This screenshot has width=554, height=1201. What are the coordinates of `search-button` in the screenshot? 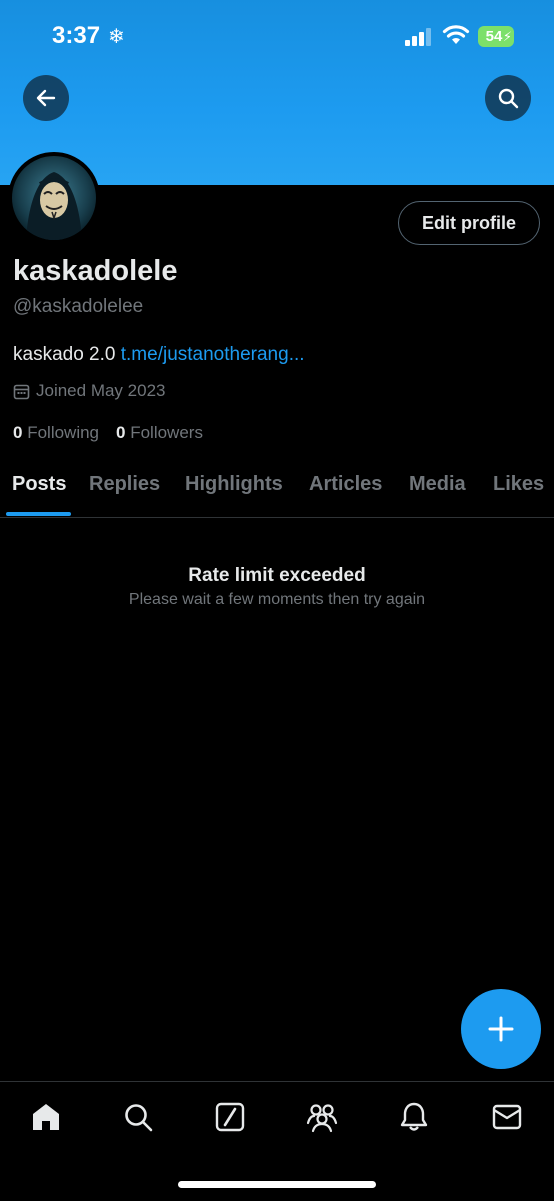 It's located at (508, 98).